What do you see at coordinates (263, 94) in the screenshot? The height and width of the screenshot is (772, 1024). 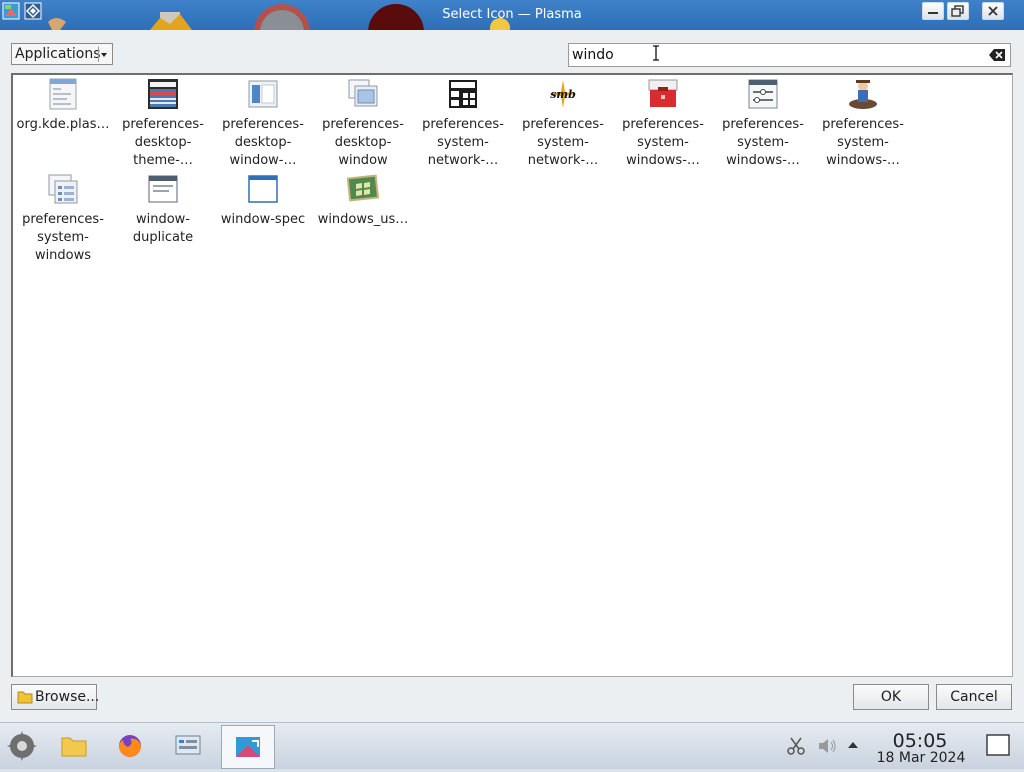 I see `window-icon` at bounding box center [263, 94].